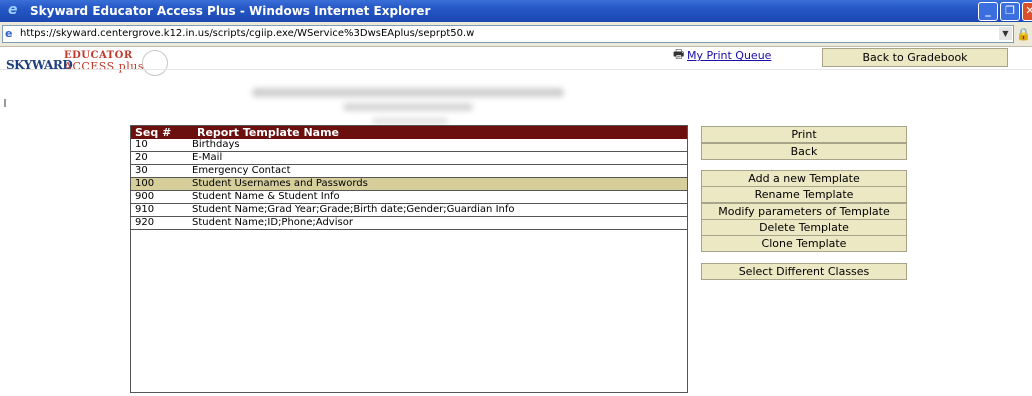  I want to click on table-row-selected: 100 Student Usernames and Passwords, so click(409, 184).